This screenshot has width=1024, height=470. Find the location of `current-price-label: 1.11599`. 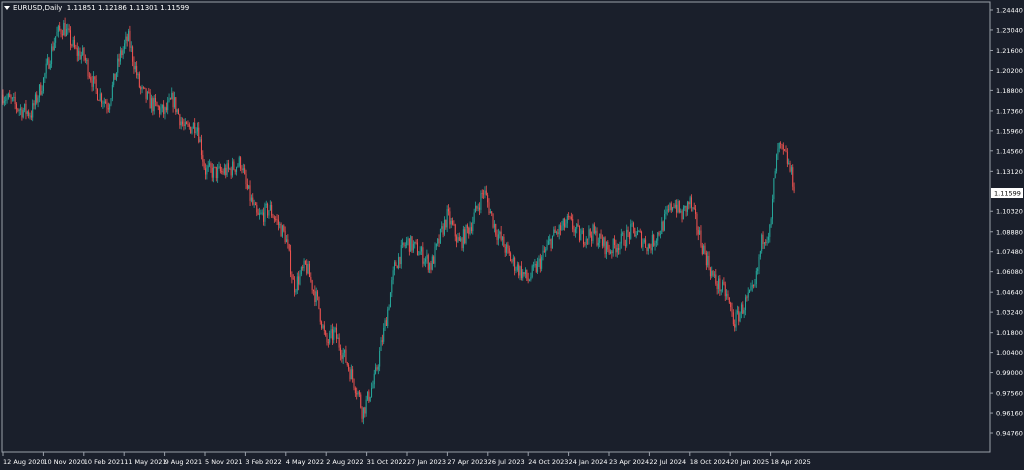

current-price-label: 1.11599 is located at coordinates (1007, 194).